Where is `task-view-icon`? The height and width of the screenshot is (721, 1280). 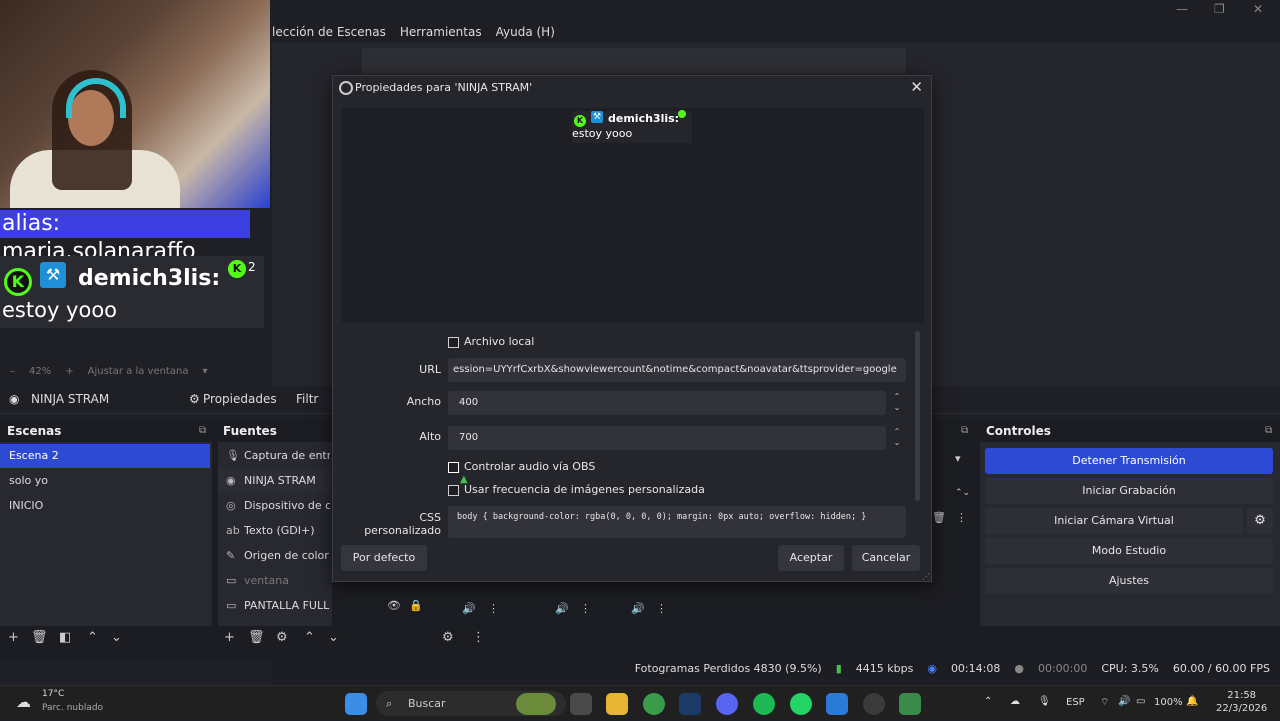 task-view-icon is located at coordinates (581, 704).